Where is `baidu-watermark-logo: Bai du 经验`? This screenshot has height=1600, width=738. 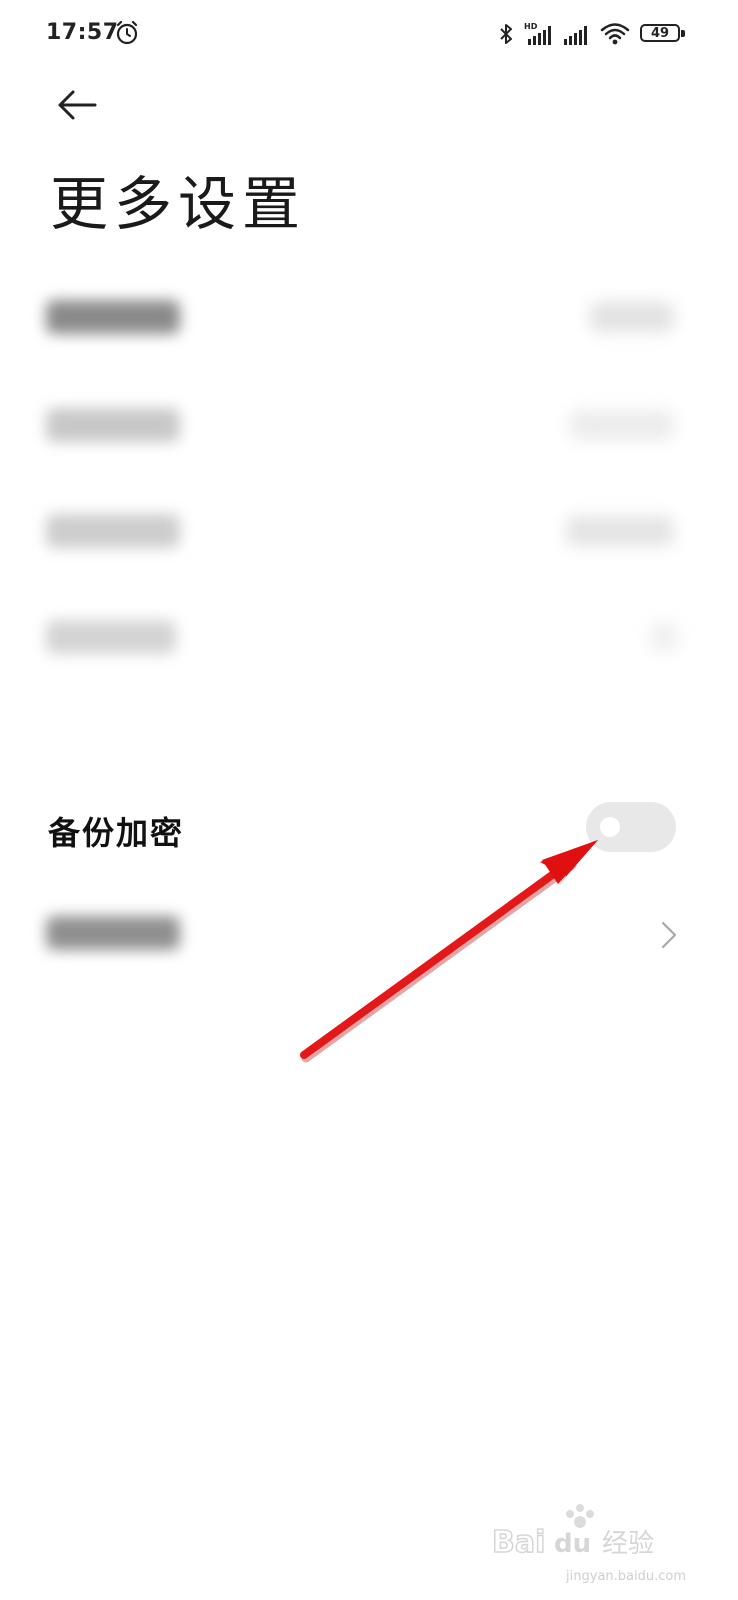
baidu-watermark-logo: Bai du 经验 is located at coordinates (573, 1532).